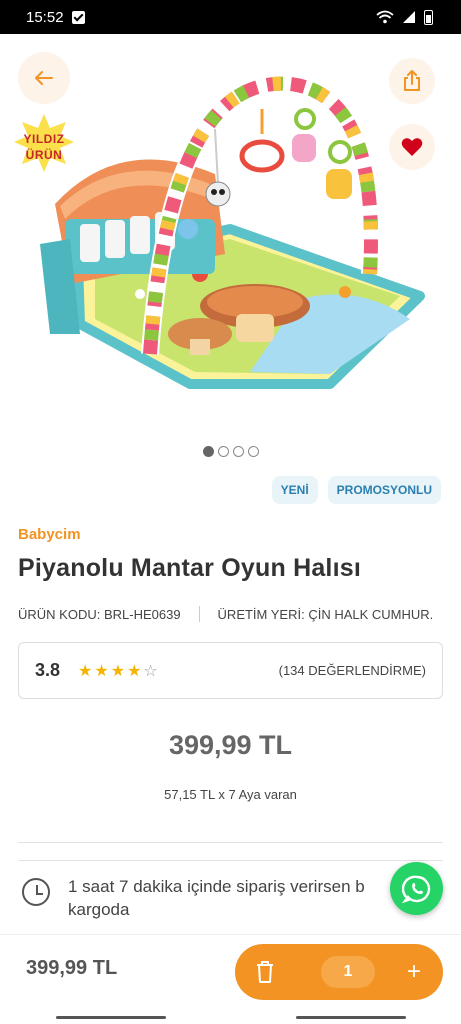  Describe the element at coordinates (230, 794) in the screenshot. I see `installment-info: 57,15 TL x 7 Aya varan` at that location.